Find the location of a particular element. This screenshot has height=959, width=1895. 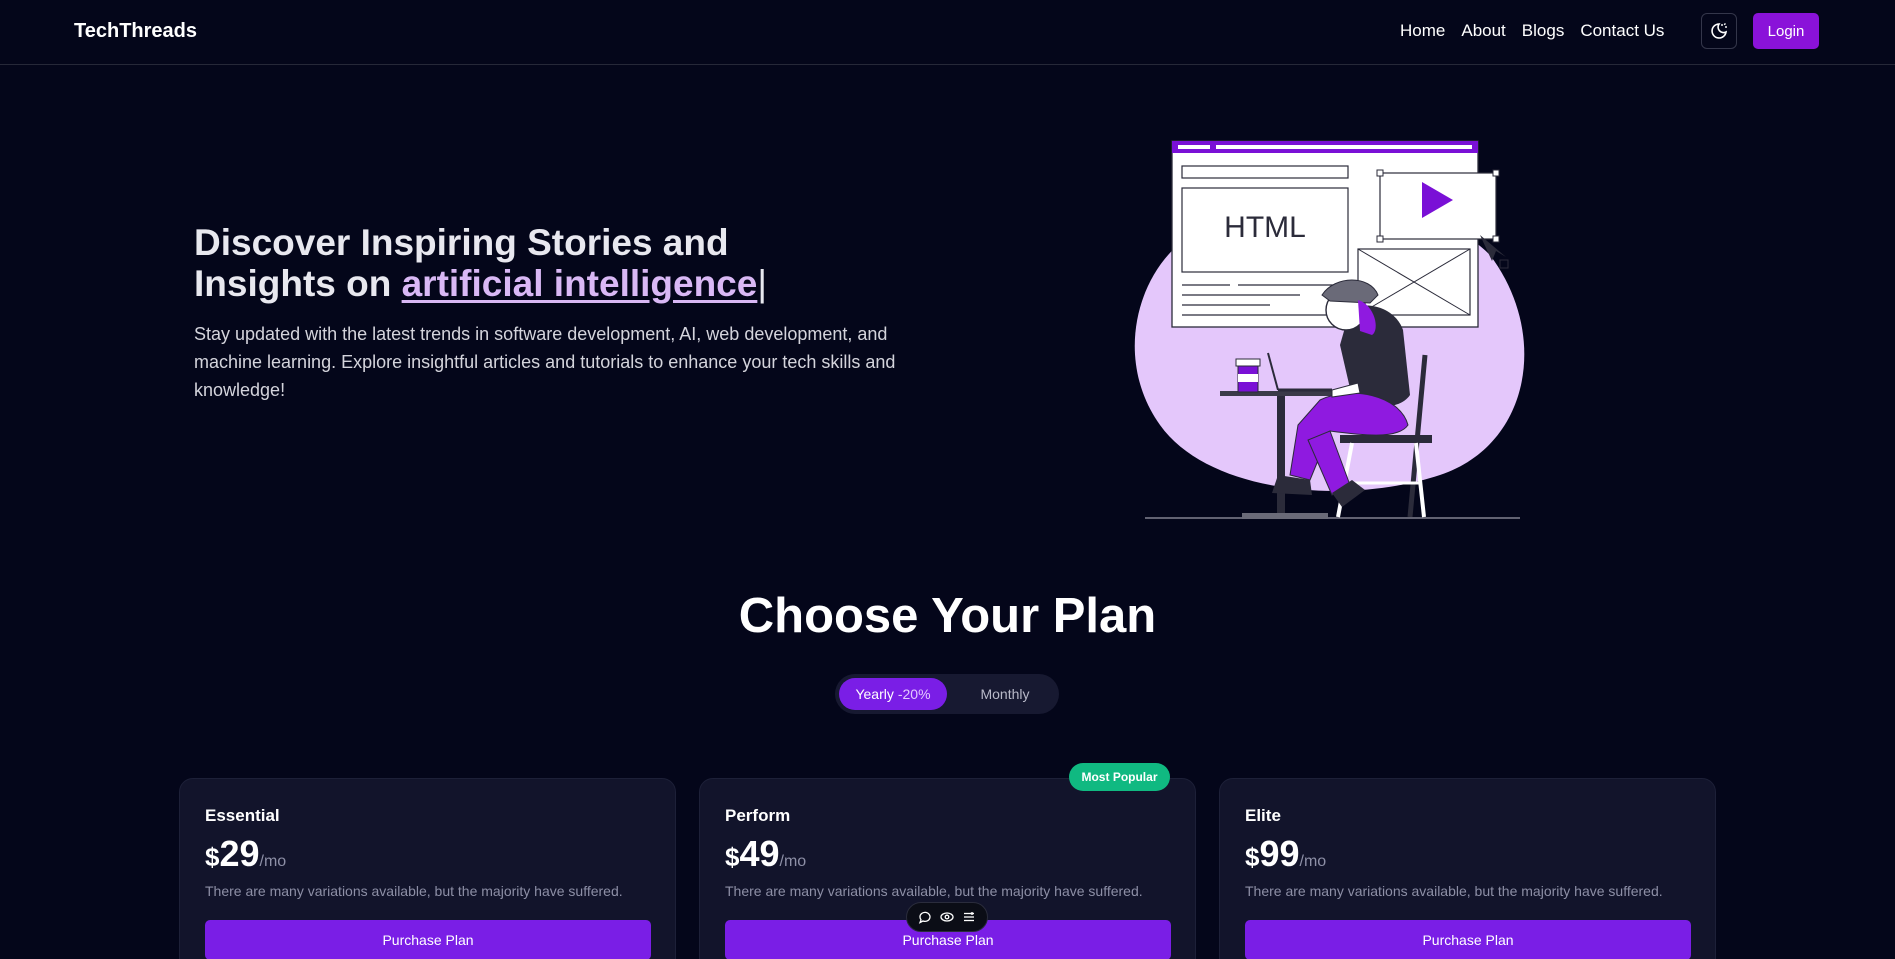

hero-title-bold: Inspiring Stories is located at coordinates (506, 242).